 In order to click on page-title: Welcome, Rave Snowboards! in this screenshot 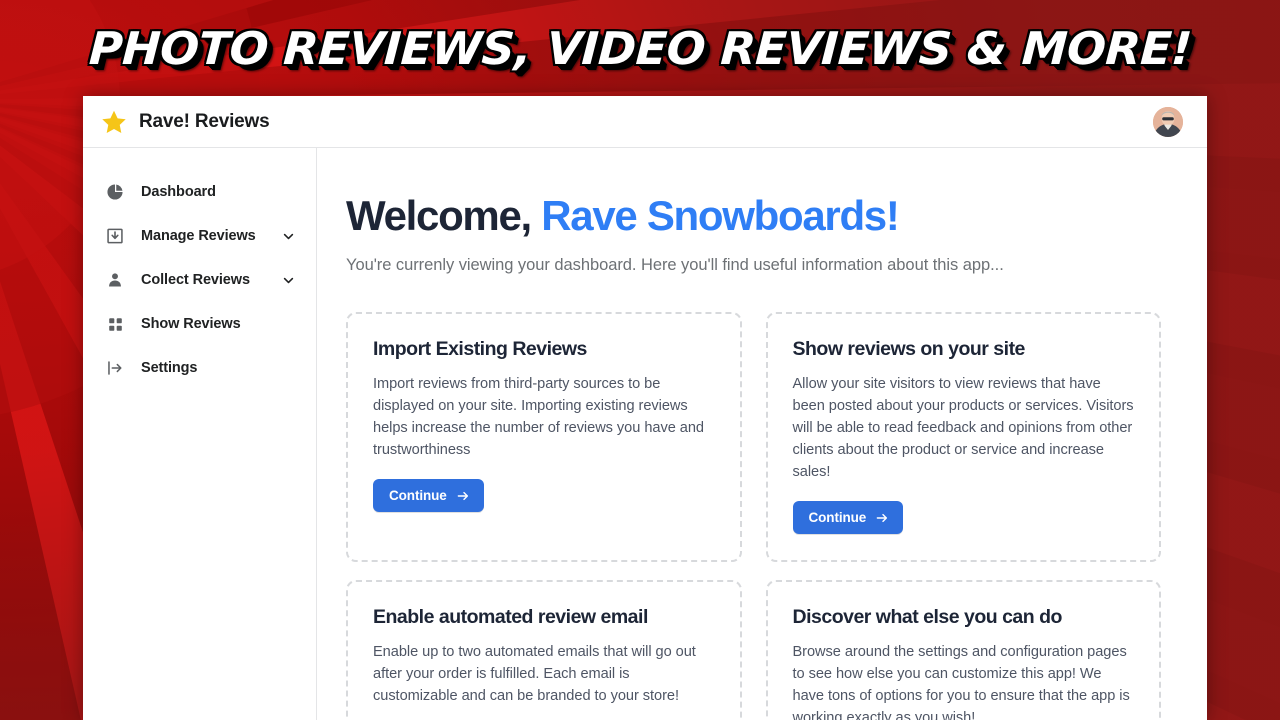, I will do `click(753, 215)`.